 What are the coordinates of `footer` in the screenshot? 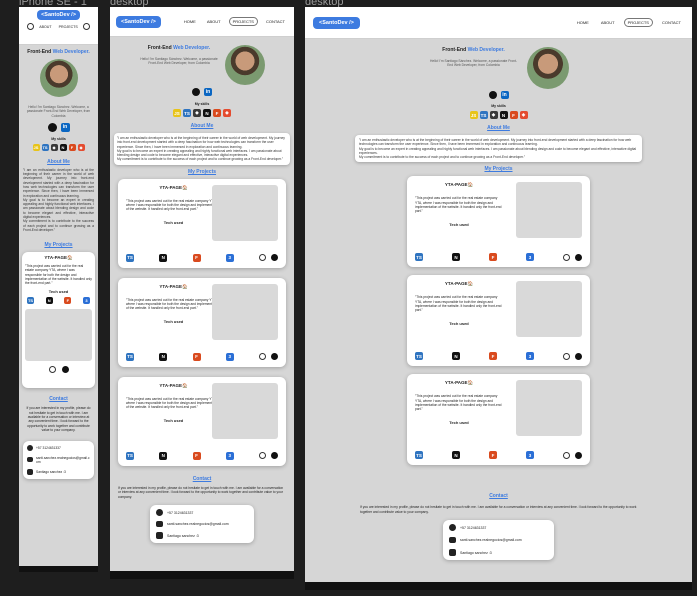 It's located at (58, 569).